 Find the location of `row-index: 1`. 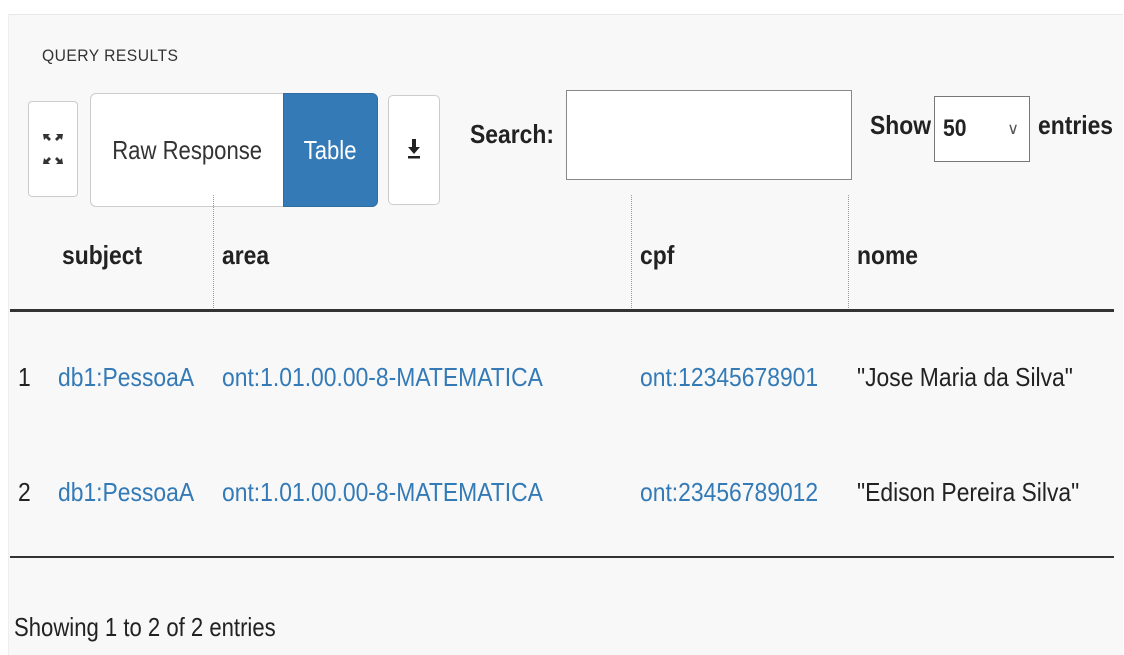

row-index: 1 is located at coordinates (24, 377).